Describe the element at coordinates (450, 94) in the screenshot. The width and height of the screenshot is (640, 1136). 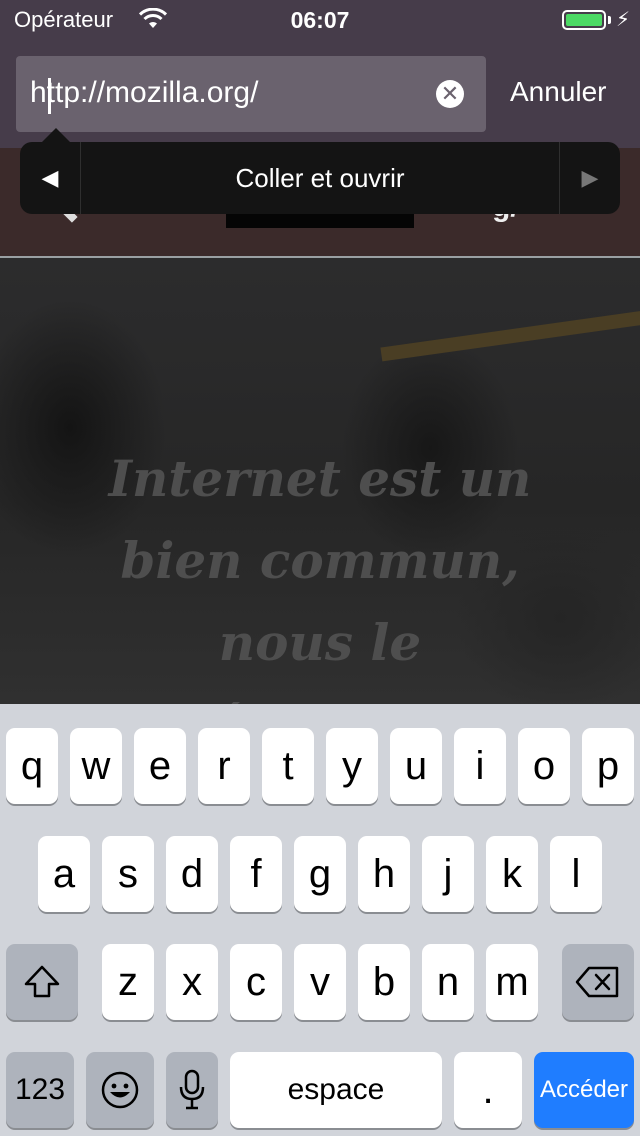
I see `clear-icon: ✕` at that location.